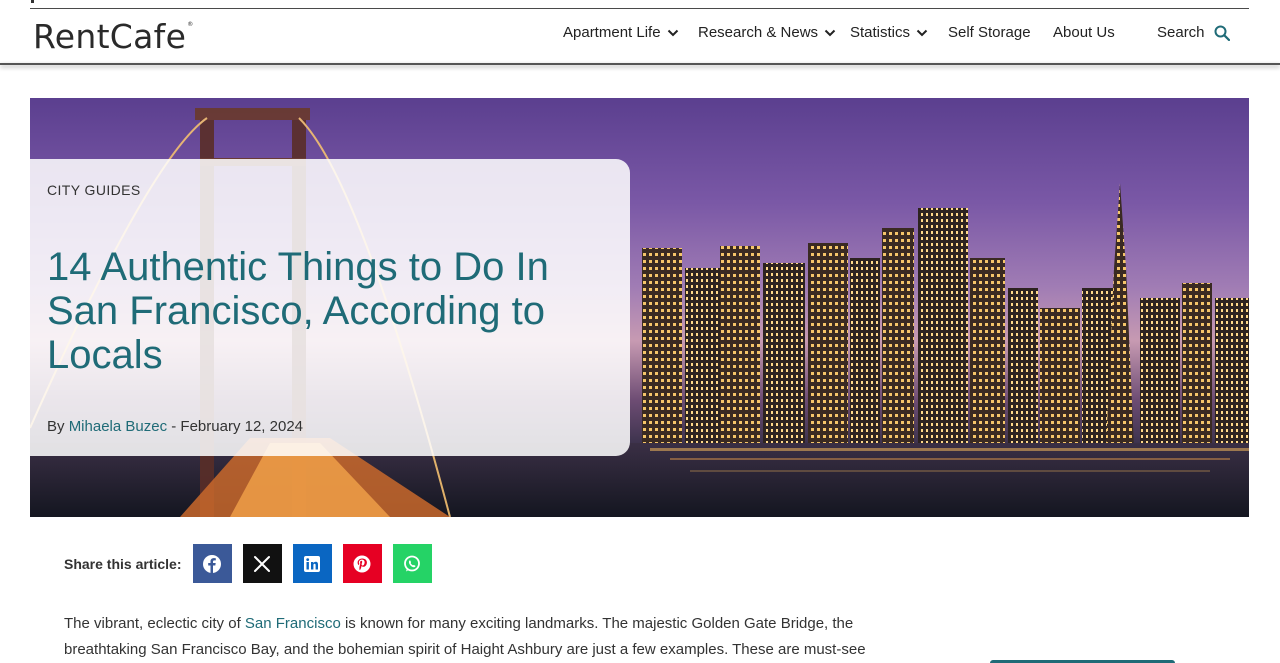 This screenshot has height=663, width=1280. I want to click on whatsapp-icon, so click(412, 563).